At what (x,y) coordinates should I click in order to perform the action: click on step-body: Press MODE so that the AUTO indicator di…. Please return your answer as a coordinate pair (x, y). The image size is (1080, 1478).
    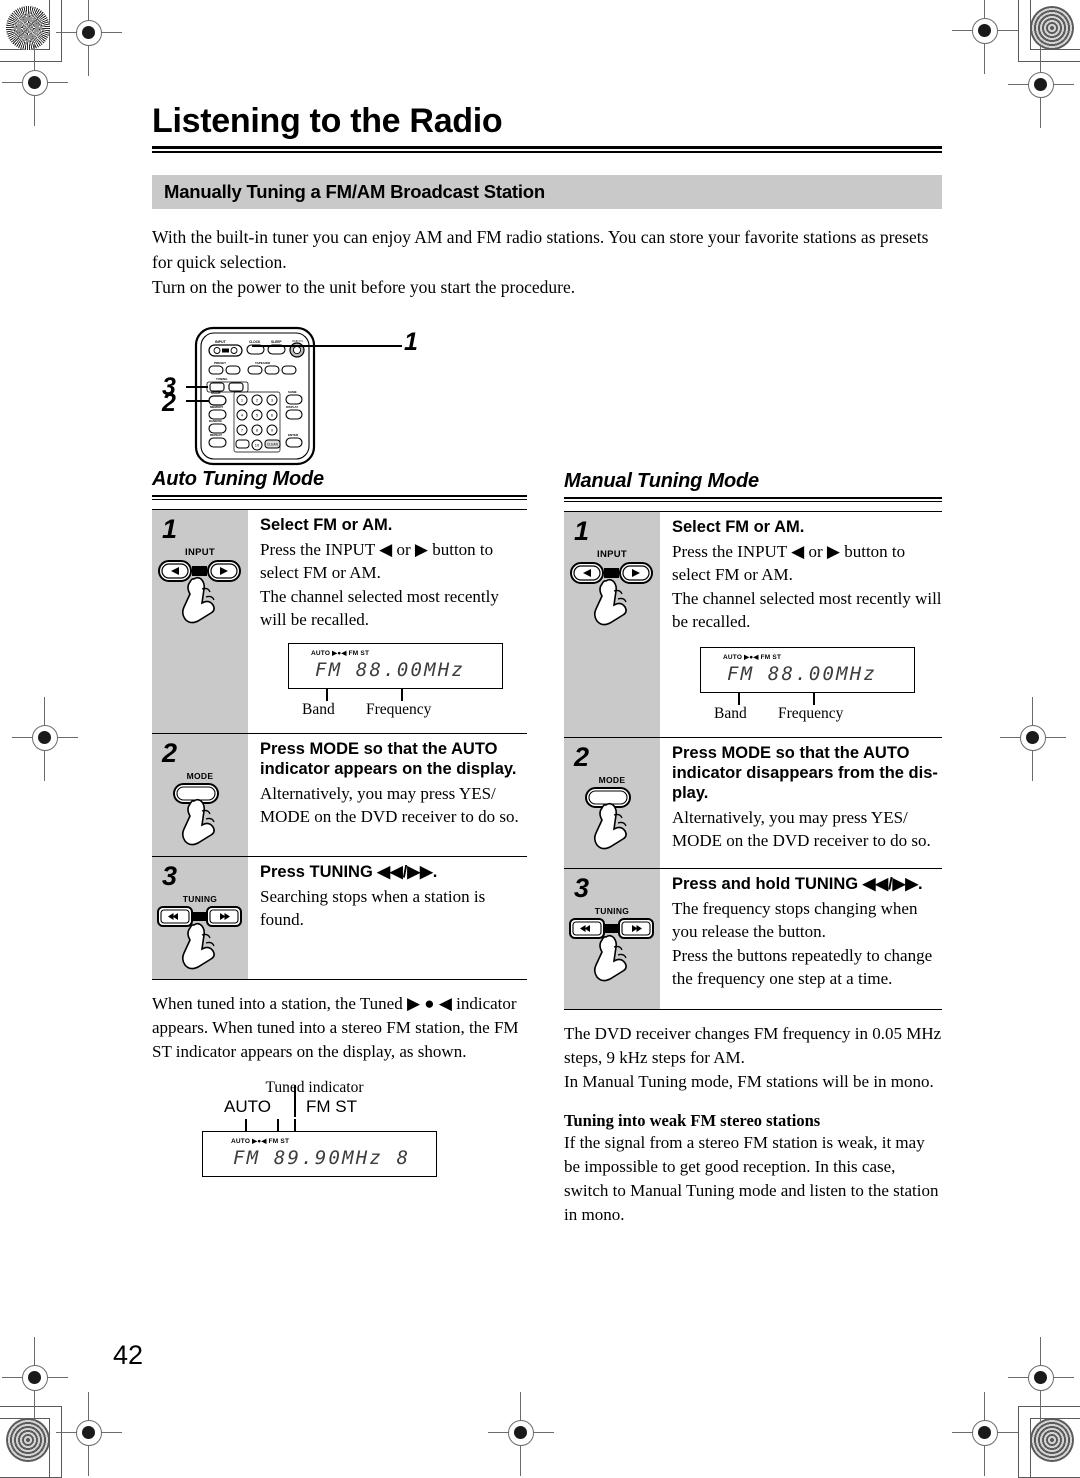
    Looking at the image, I should click on (801, 803).